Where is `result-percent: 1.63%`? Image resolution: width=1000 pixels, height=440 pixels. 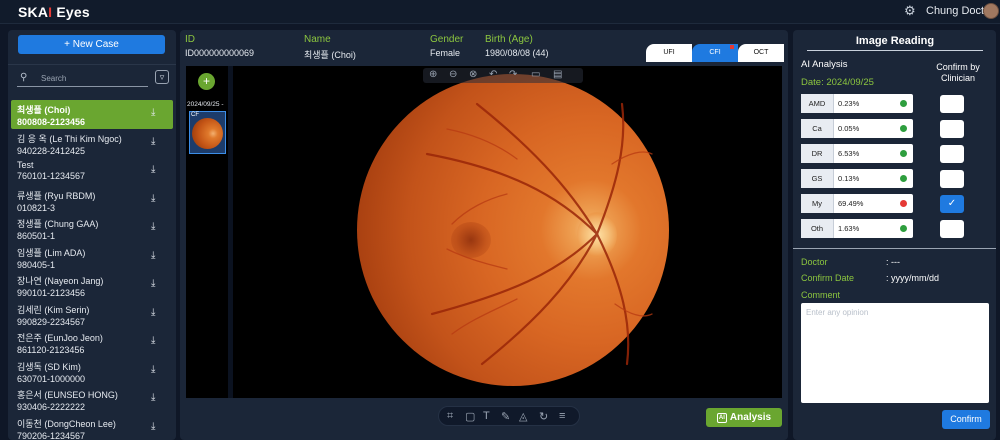
result-percent: 1.63% is located at coordinates (849, 228).